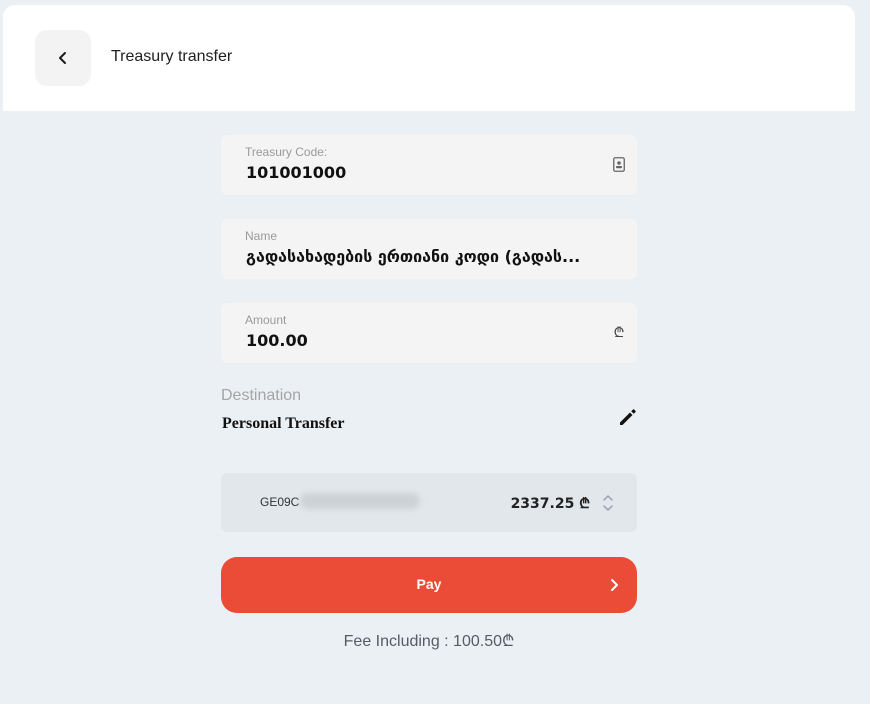  Describe the element at coordinates (550, 504) in the screenshot. I see `account-balance: 2337.25 ₾` at that location.